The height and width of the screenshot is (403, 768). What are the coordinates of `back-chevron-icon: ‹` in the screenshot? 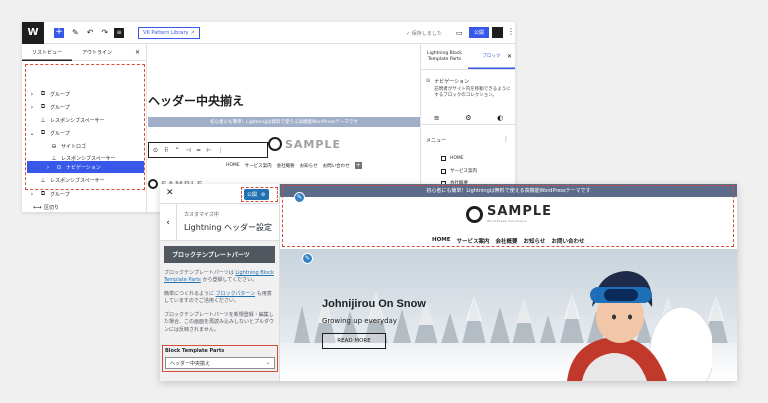 It's located at (168, 222).